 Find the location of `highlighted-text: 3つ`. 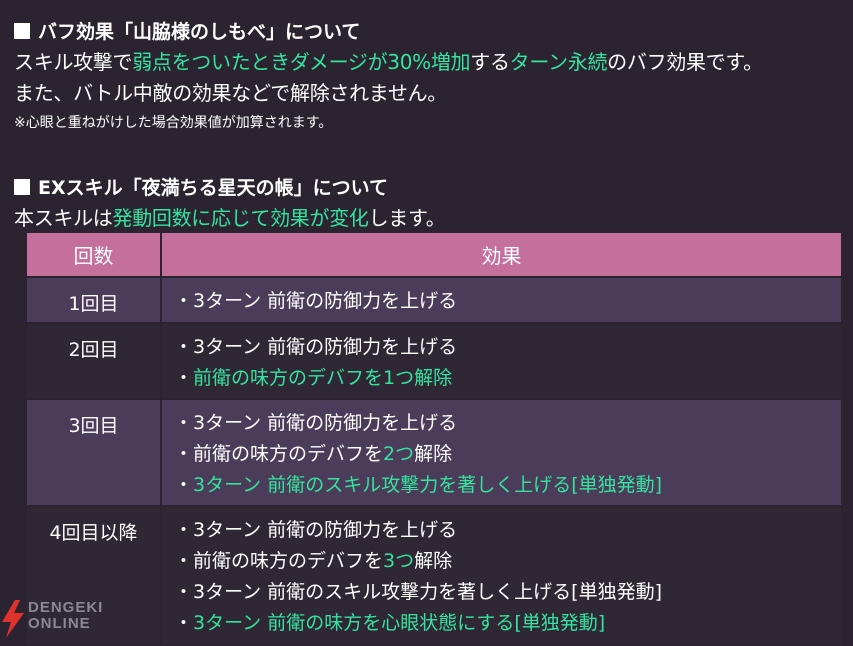

highlighted-text: 3つ is located at coordinates (399, 561).